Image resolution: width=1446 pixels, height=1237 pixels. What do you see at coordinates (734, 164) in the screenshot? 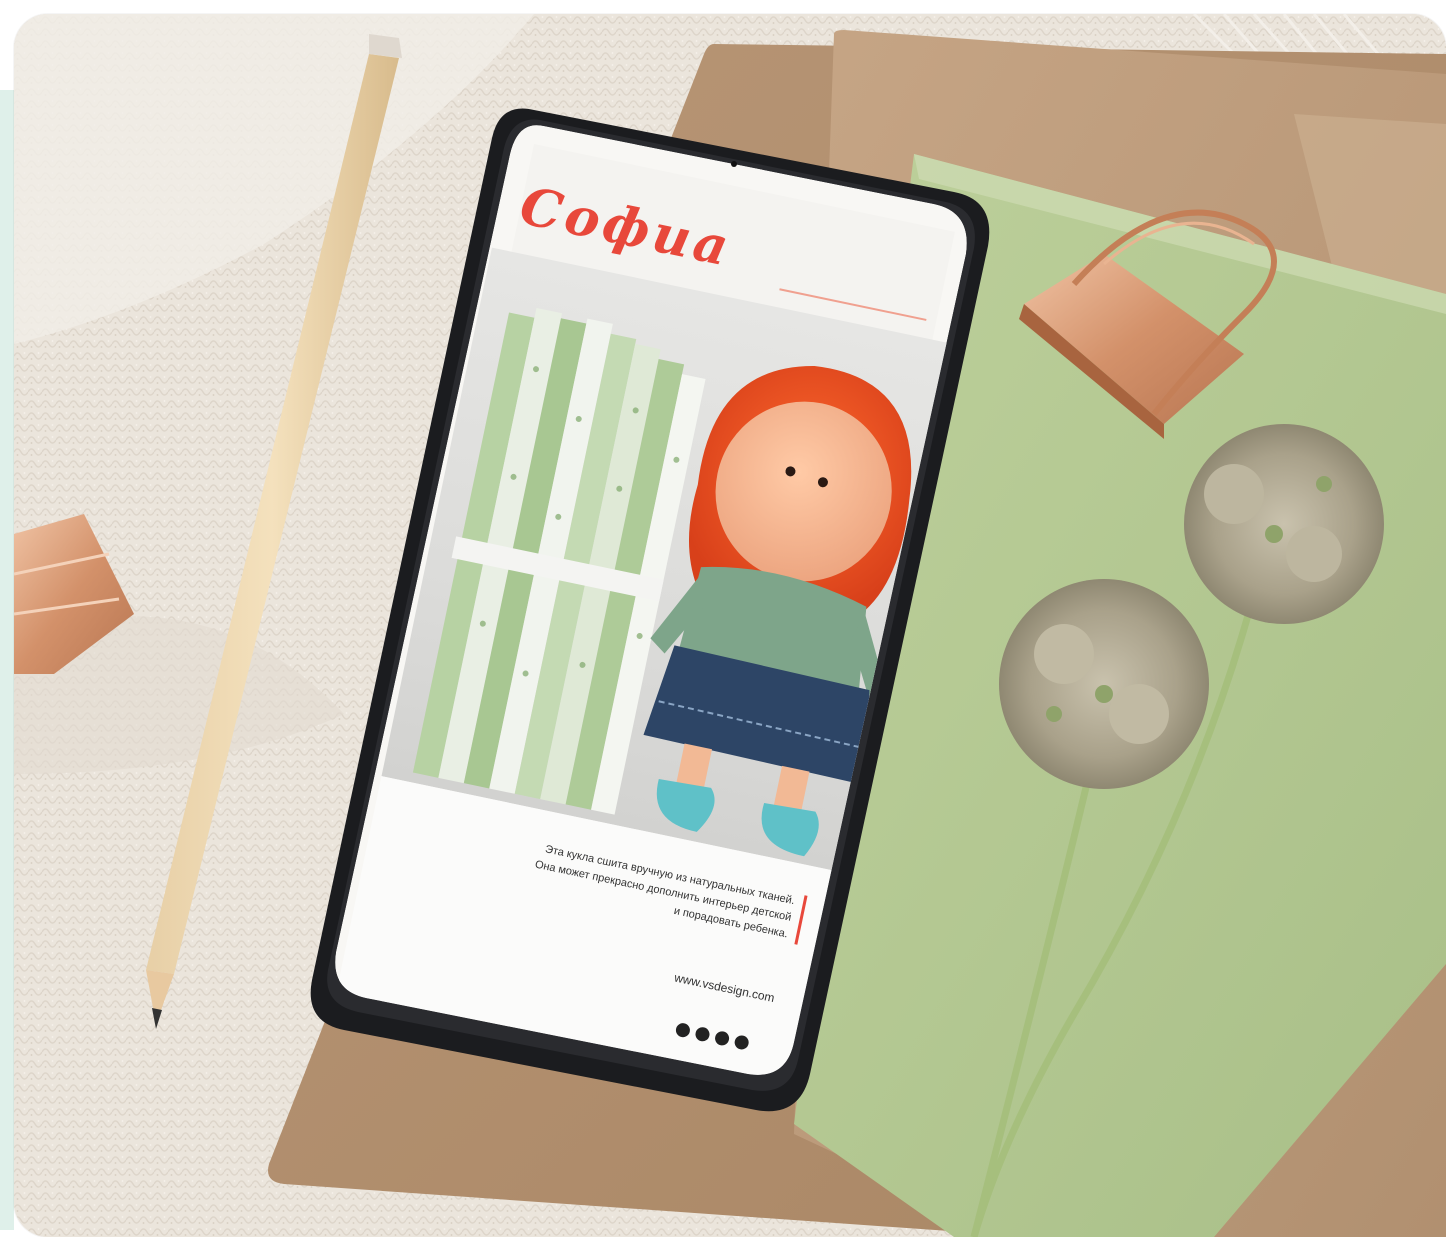
I see `phone-camera` at bounding box center [734, 164].